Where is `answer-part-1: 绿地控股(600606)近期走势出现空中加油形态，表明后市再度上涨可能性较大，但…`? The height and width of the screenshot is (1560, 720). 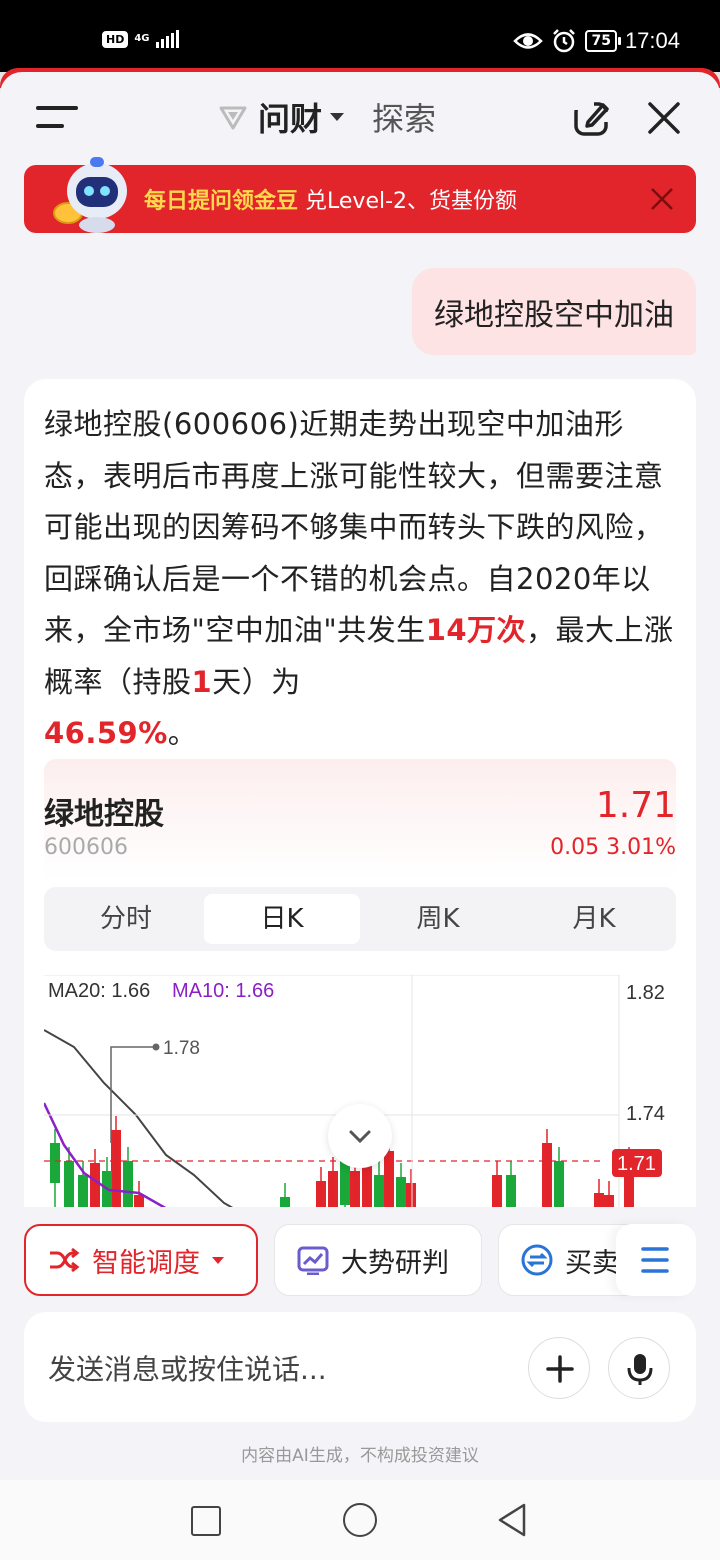 answer-part-1: 绿地控股(600606)近期走势出现空中加油形态，表明后市再度上涨可能性较大，但… is located at coordinates (354, 527).